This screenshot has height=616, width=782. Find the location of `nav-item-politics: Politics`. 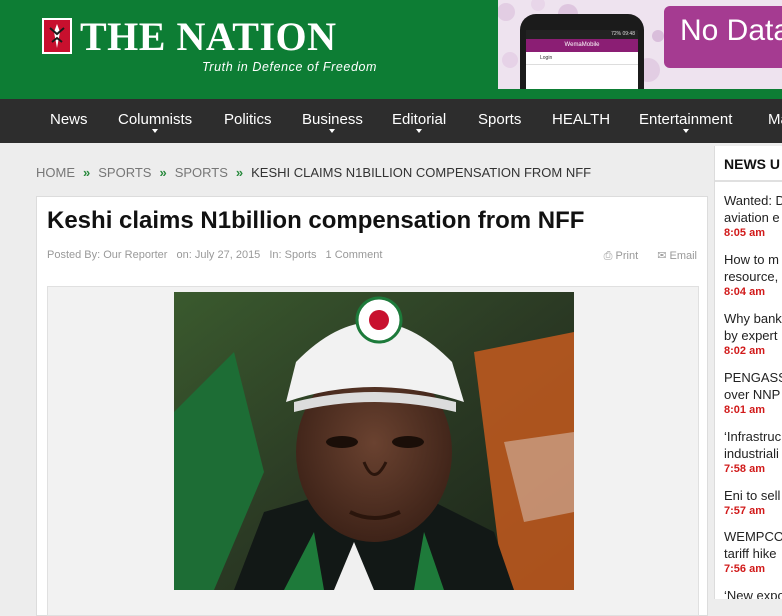

nav-item-politics: Politics is located at coordinates (248, 121).